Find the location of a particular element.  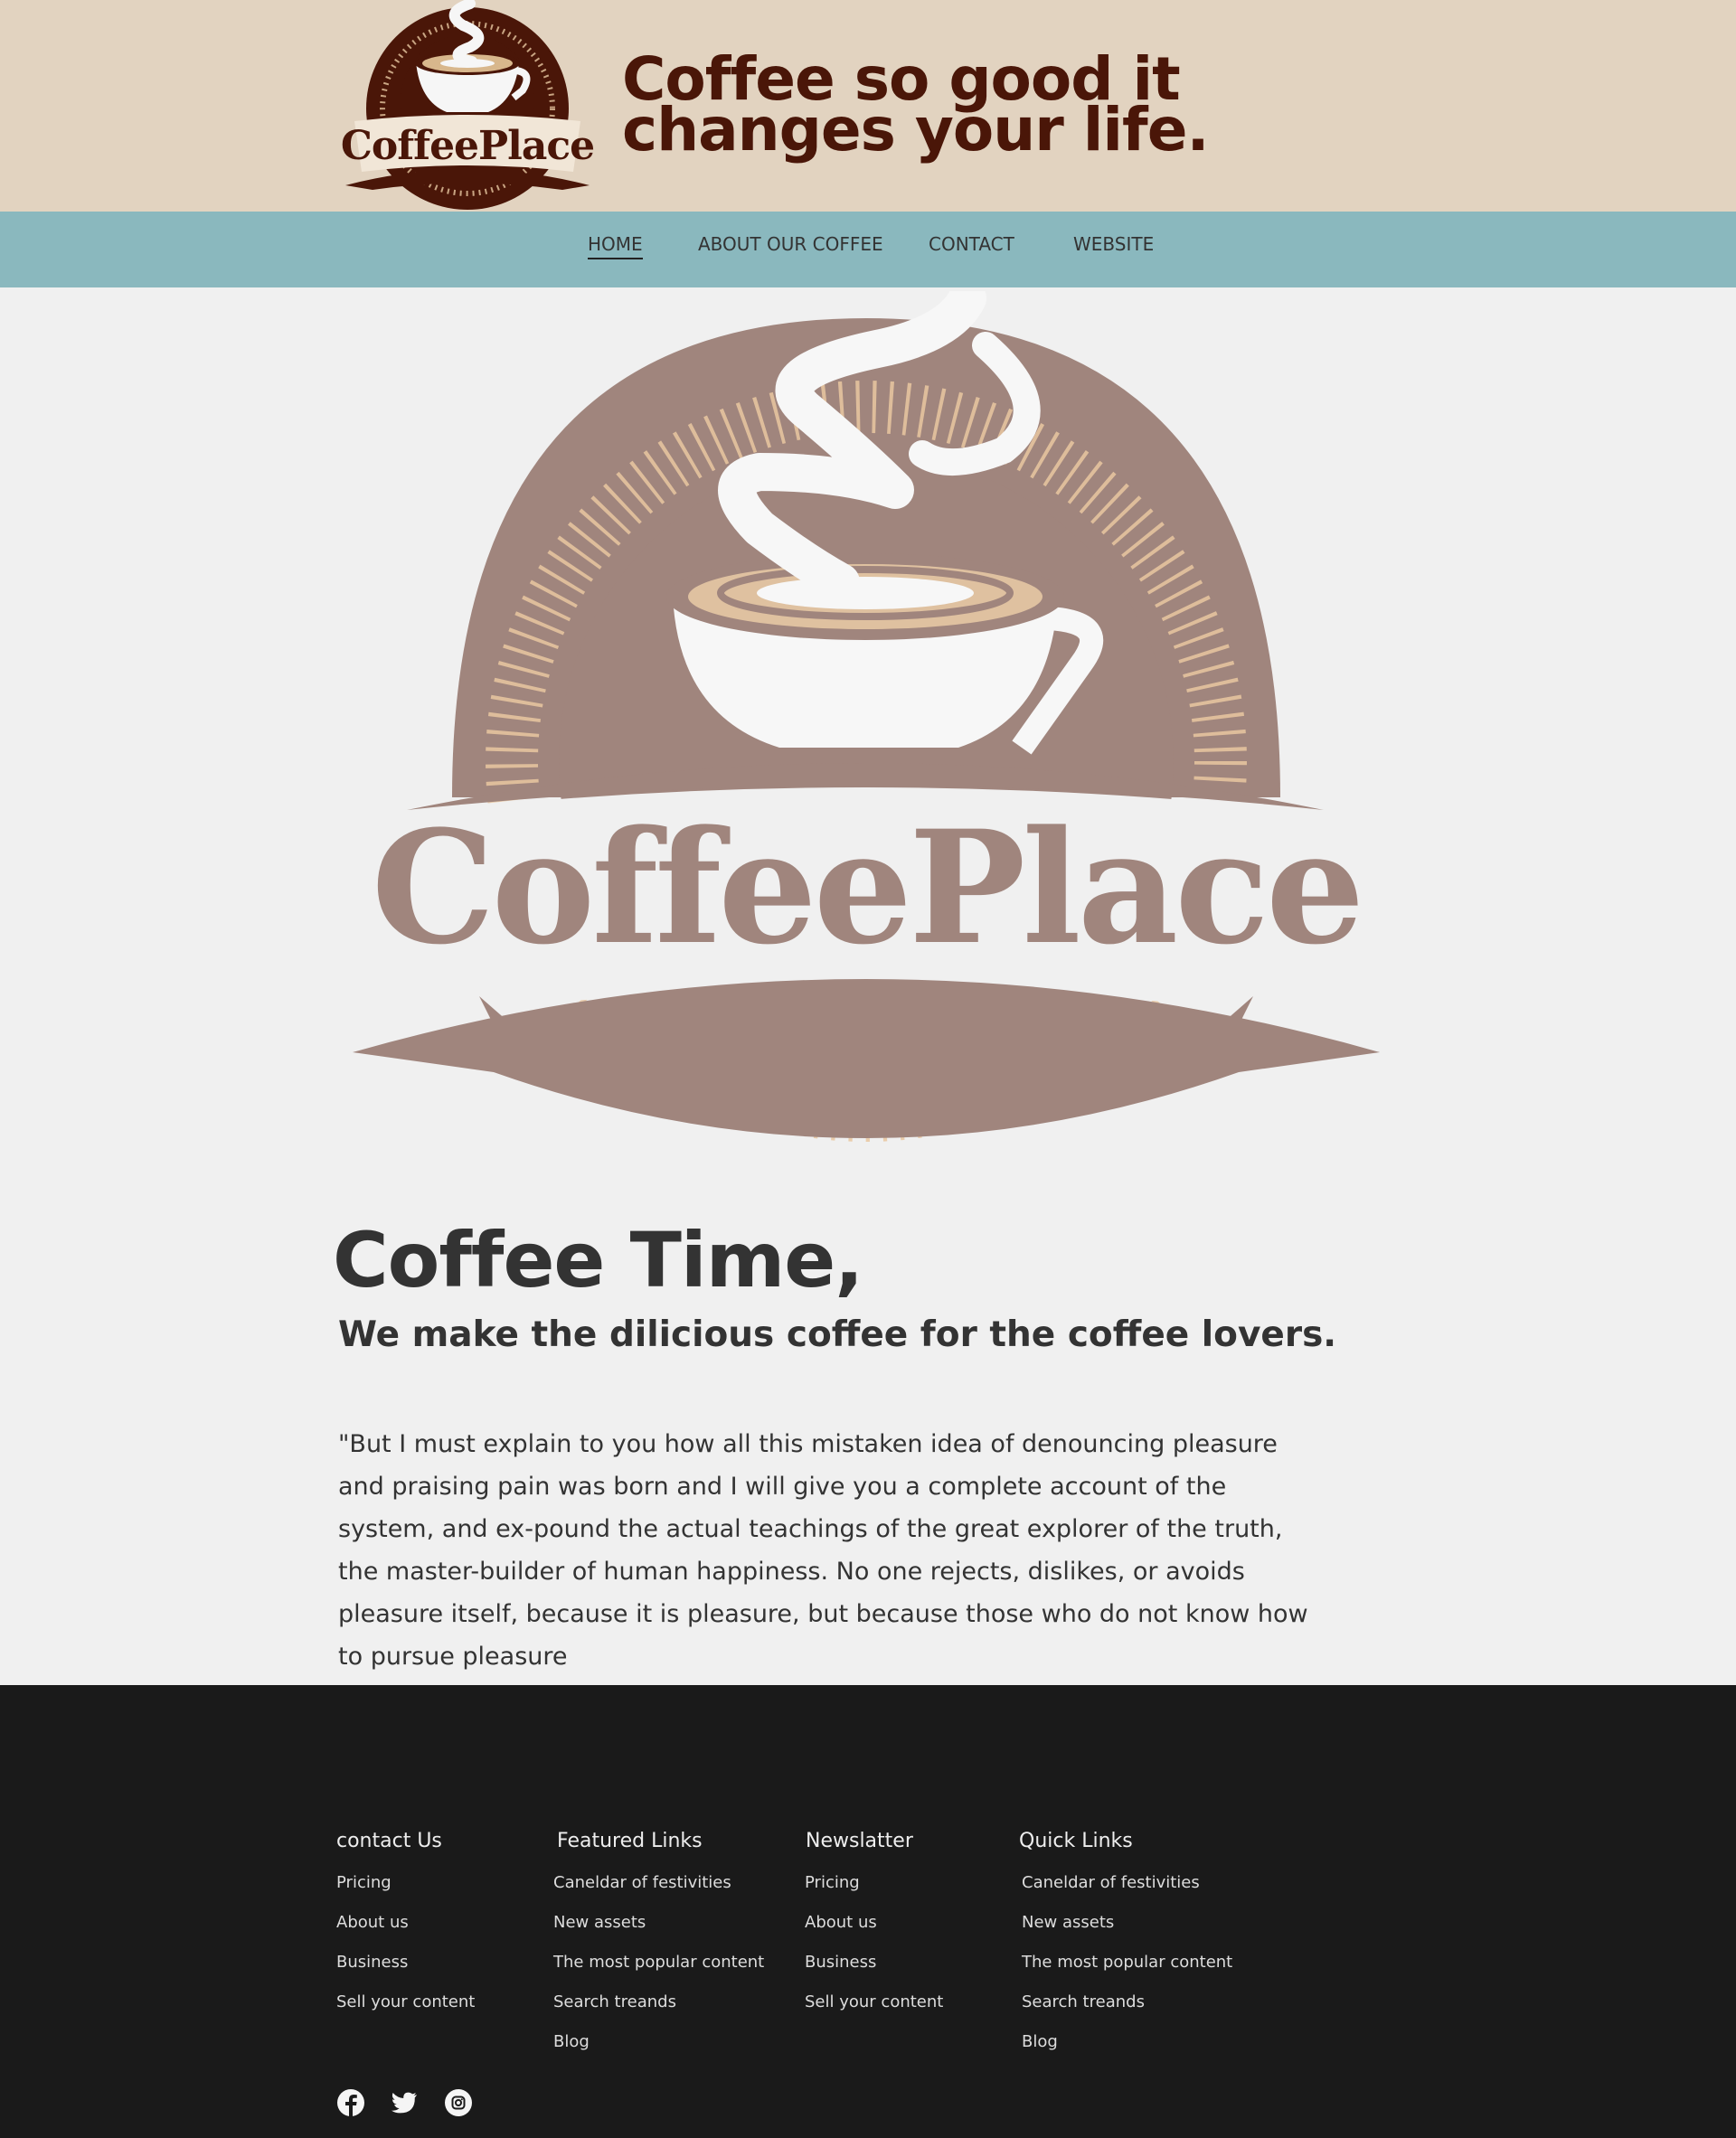

coffeeplace-logo: CoffeePlace is located at coordinates (468, 106).